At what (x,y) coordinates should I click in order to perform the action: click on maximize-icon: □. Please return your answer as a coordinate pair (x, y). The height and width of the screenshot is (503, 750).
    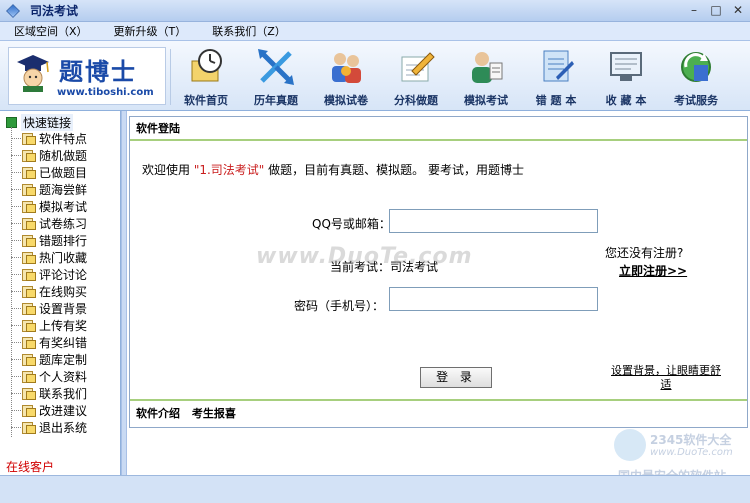
    Looking at the image, I should click on (716, 10).